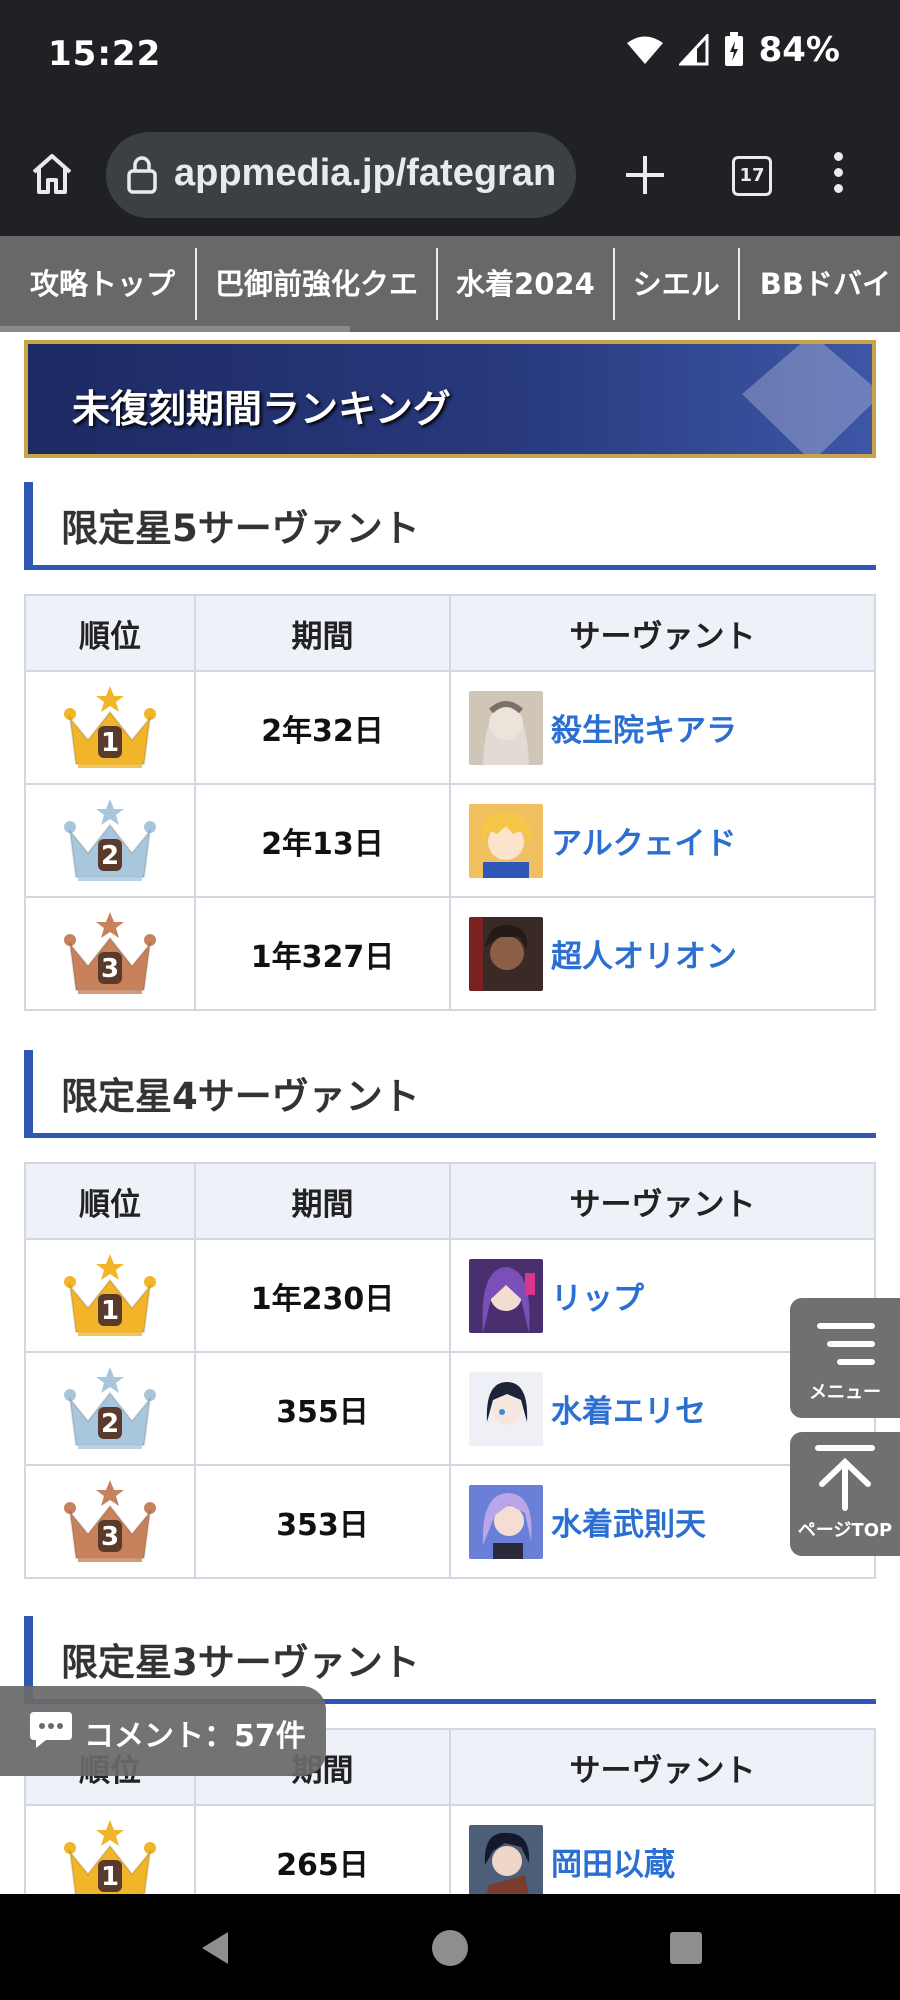 This screenshot has width=900, height=2000. I want to click on table-row: 3 353日 水着武則天, so click(450, 1521).